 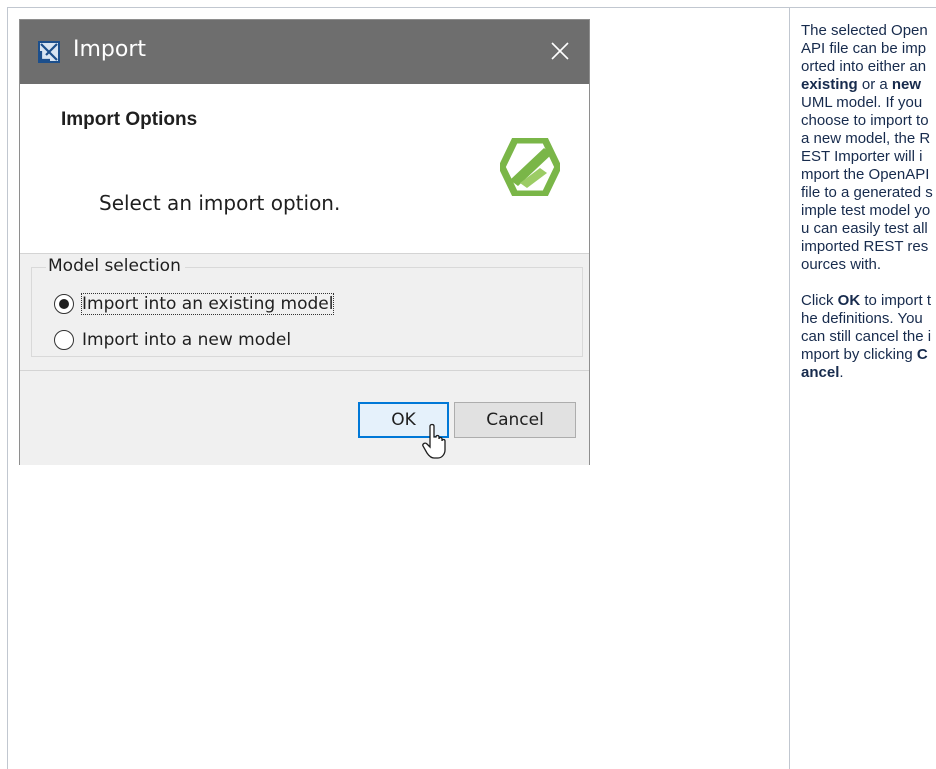 I want to click on radio-selected-dot, so click(x=64, y=304).